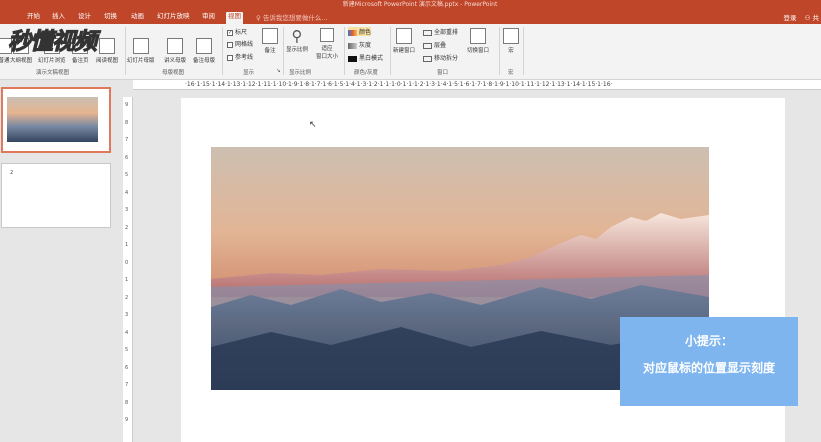  I want to click on group-label-zoom: 显示比例, so click(300, 73).